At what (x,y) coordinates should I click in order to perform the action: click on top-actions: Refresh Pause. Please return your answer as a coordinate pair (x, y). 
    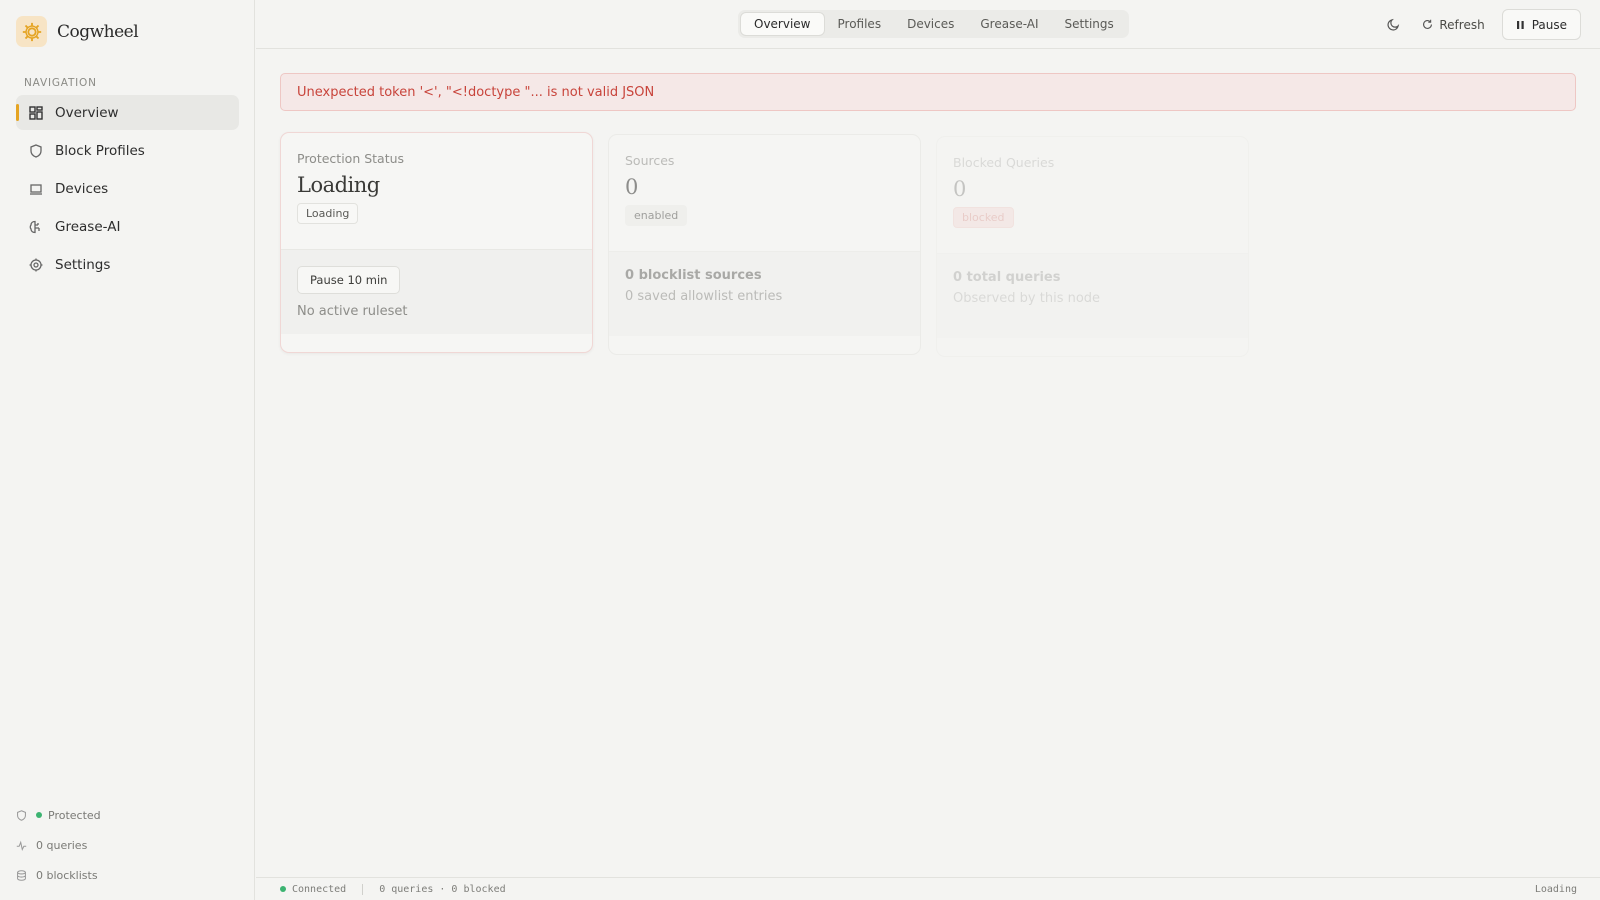
    Looking at the image, I should click on (1480, 24).